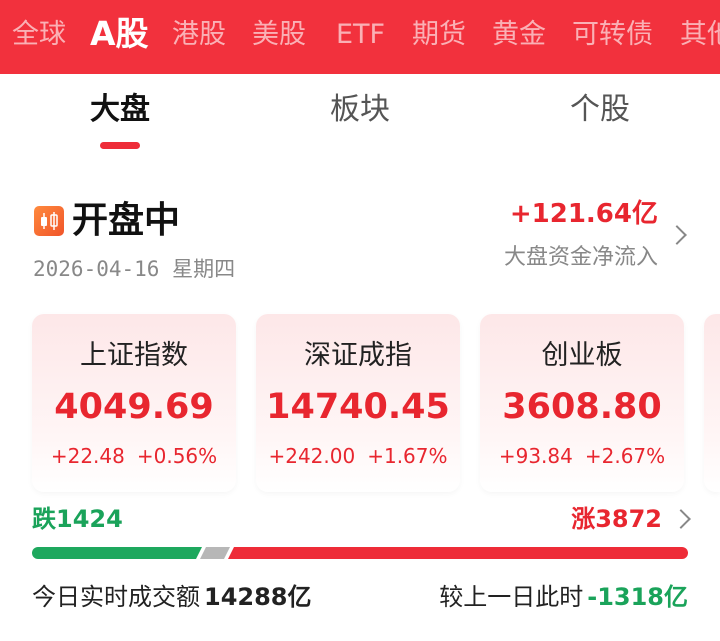 The image size is (720, 641). I want to click on index-card-shenzhen: 深证成指 14740.45 +242.00 +1.67%, so click(358, 403).